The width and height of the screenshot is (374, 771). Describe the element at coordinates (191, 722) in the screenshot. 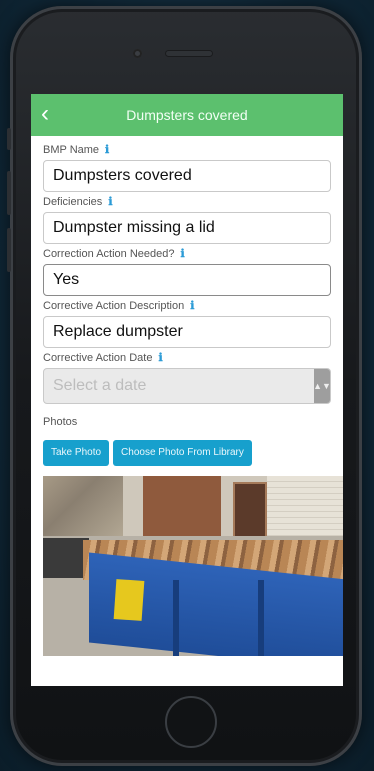

I see `home-button` at that location.